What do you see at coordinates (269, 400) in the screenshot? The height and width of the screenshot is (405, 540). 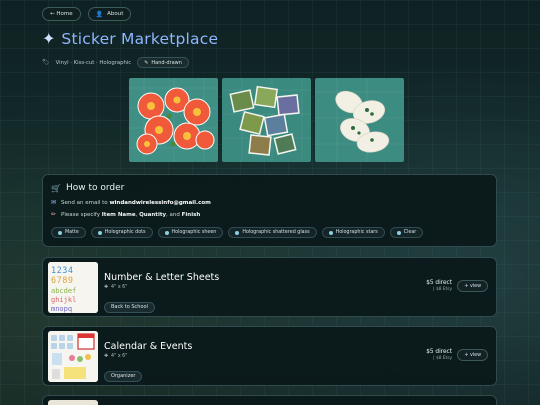 I see `product-card-partial` at bounding box center [269, 400].